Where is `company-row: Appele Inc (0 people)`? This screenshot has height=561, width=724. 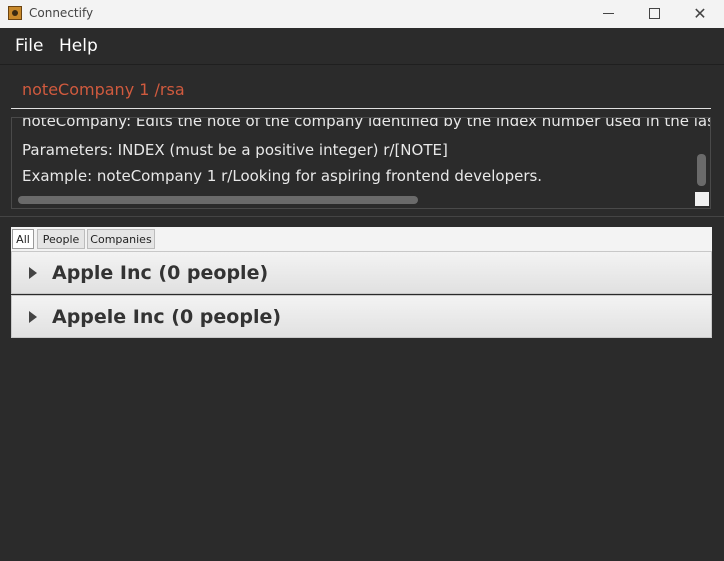 company-row: Appele Inc (0 people) is located at coordinates (361, 316).